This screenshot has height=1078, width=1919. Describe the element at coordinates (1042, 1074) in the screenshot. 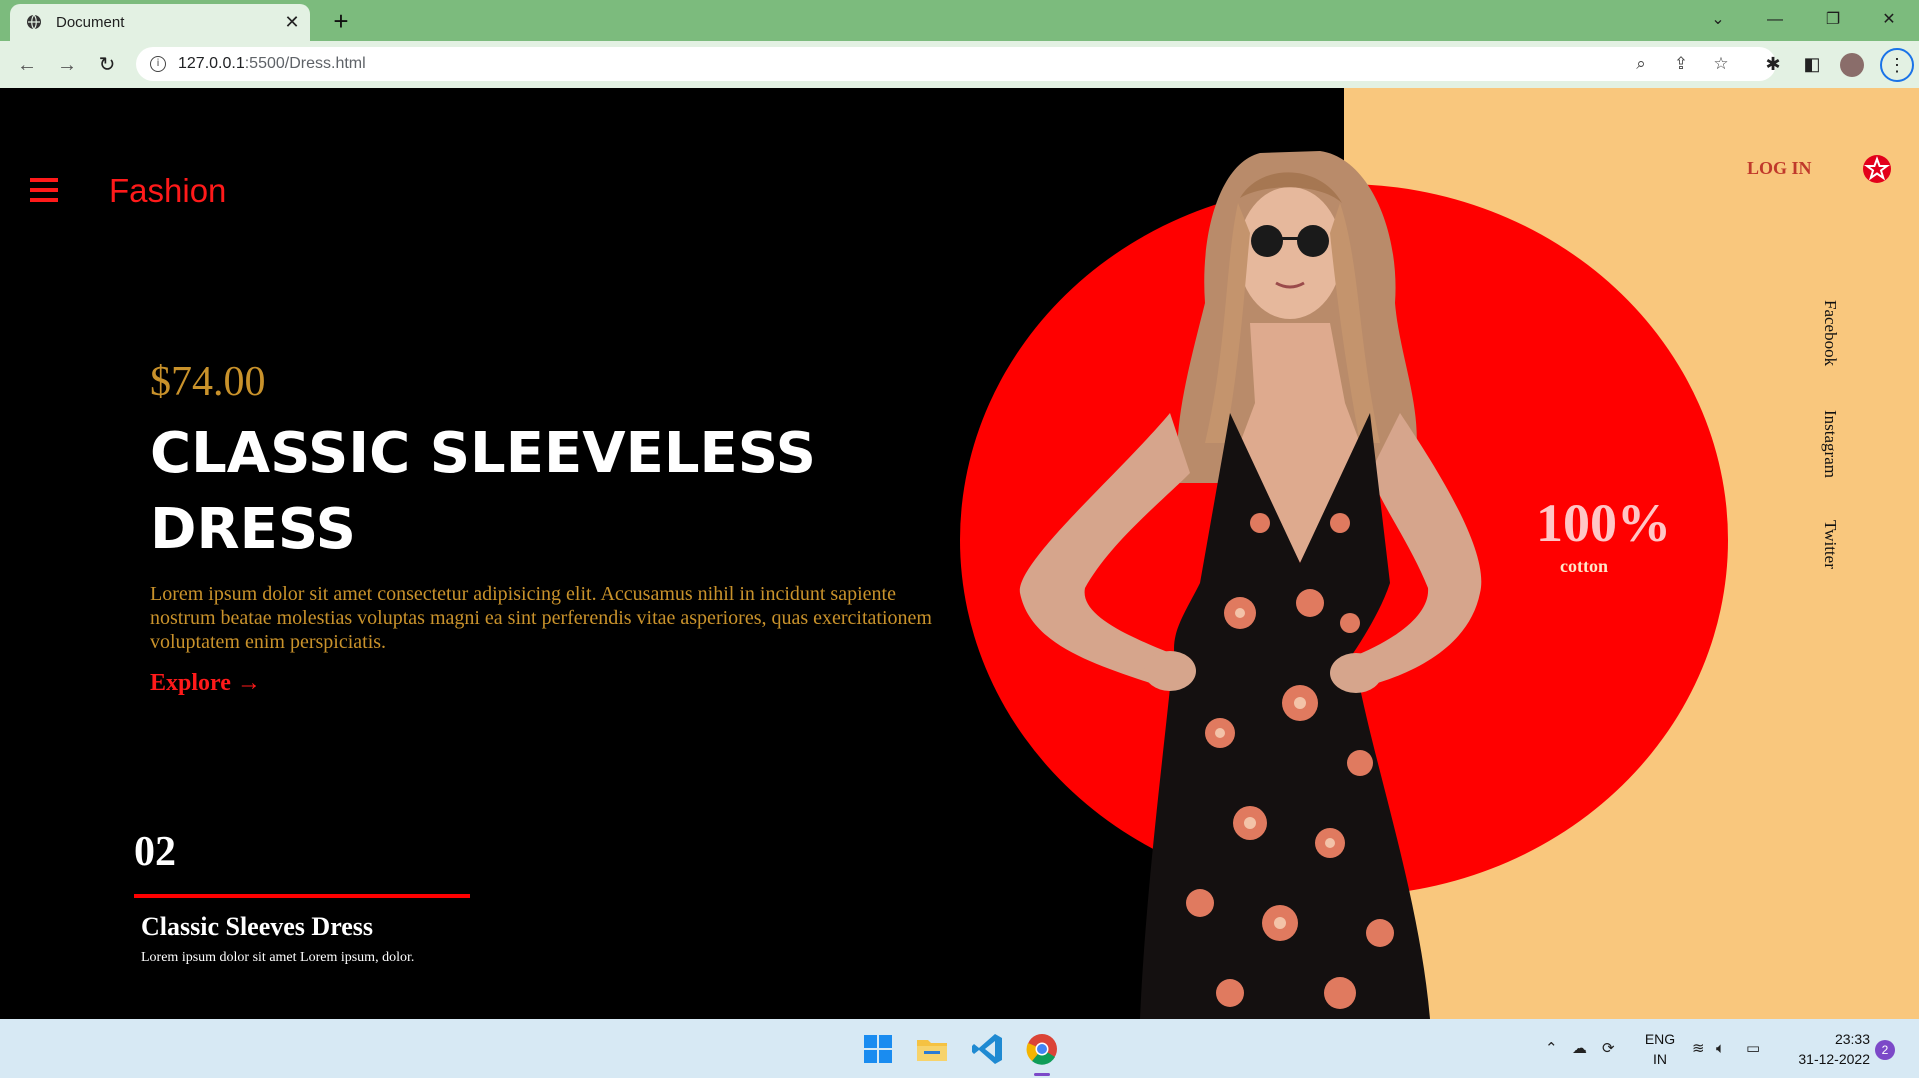

I see `active-app-indicator` at that location.